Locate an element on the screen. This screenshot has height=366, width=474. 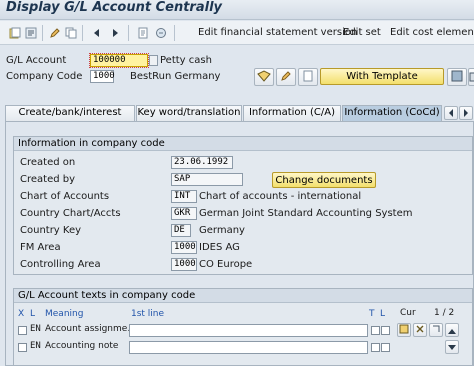
column-header-l: L is located at coordinates (33, 314).